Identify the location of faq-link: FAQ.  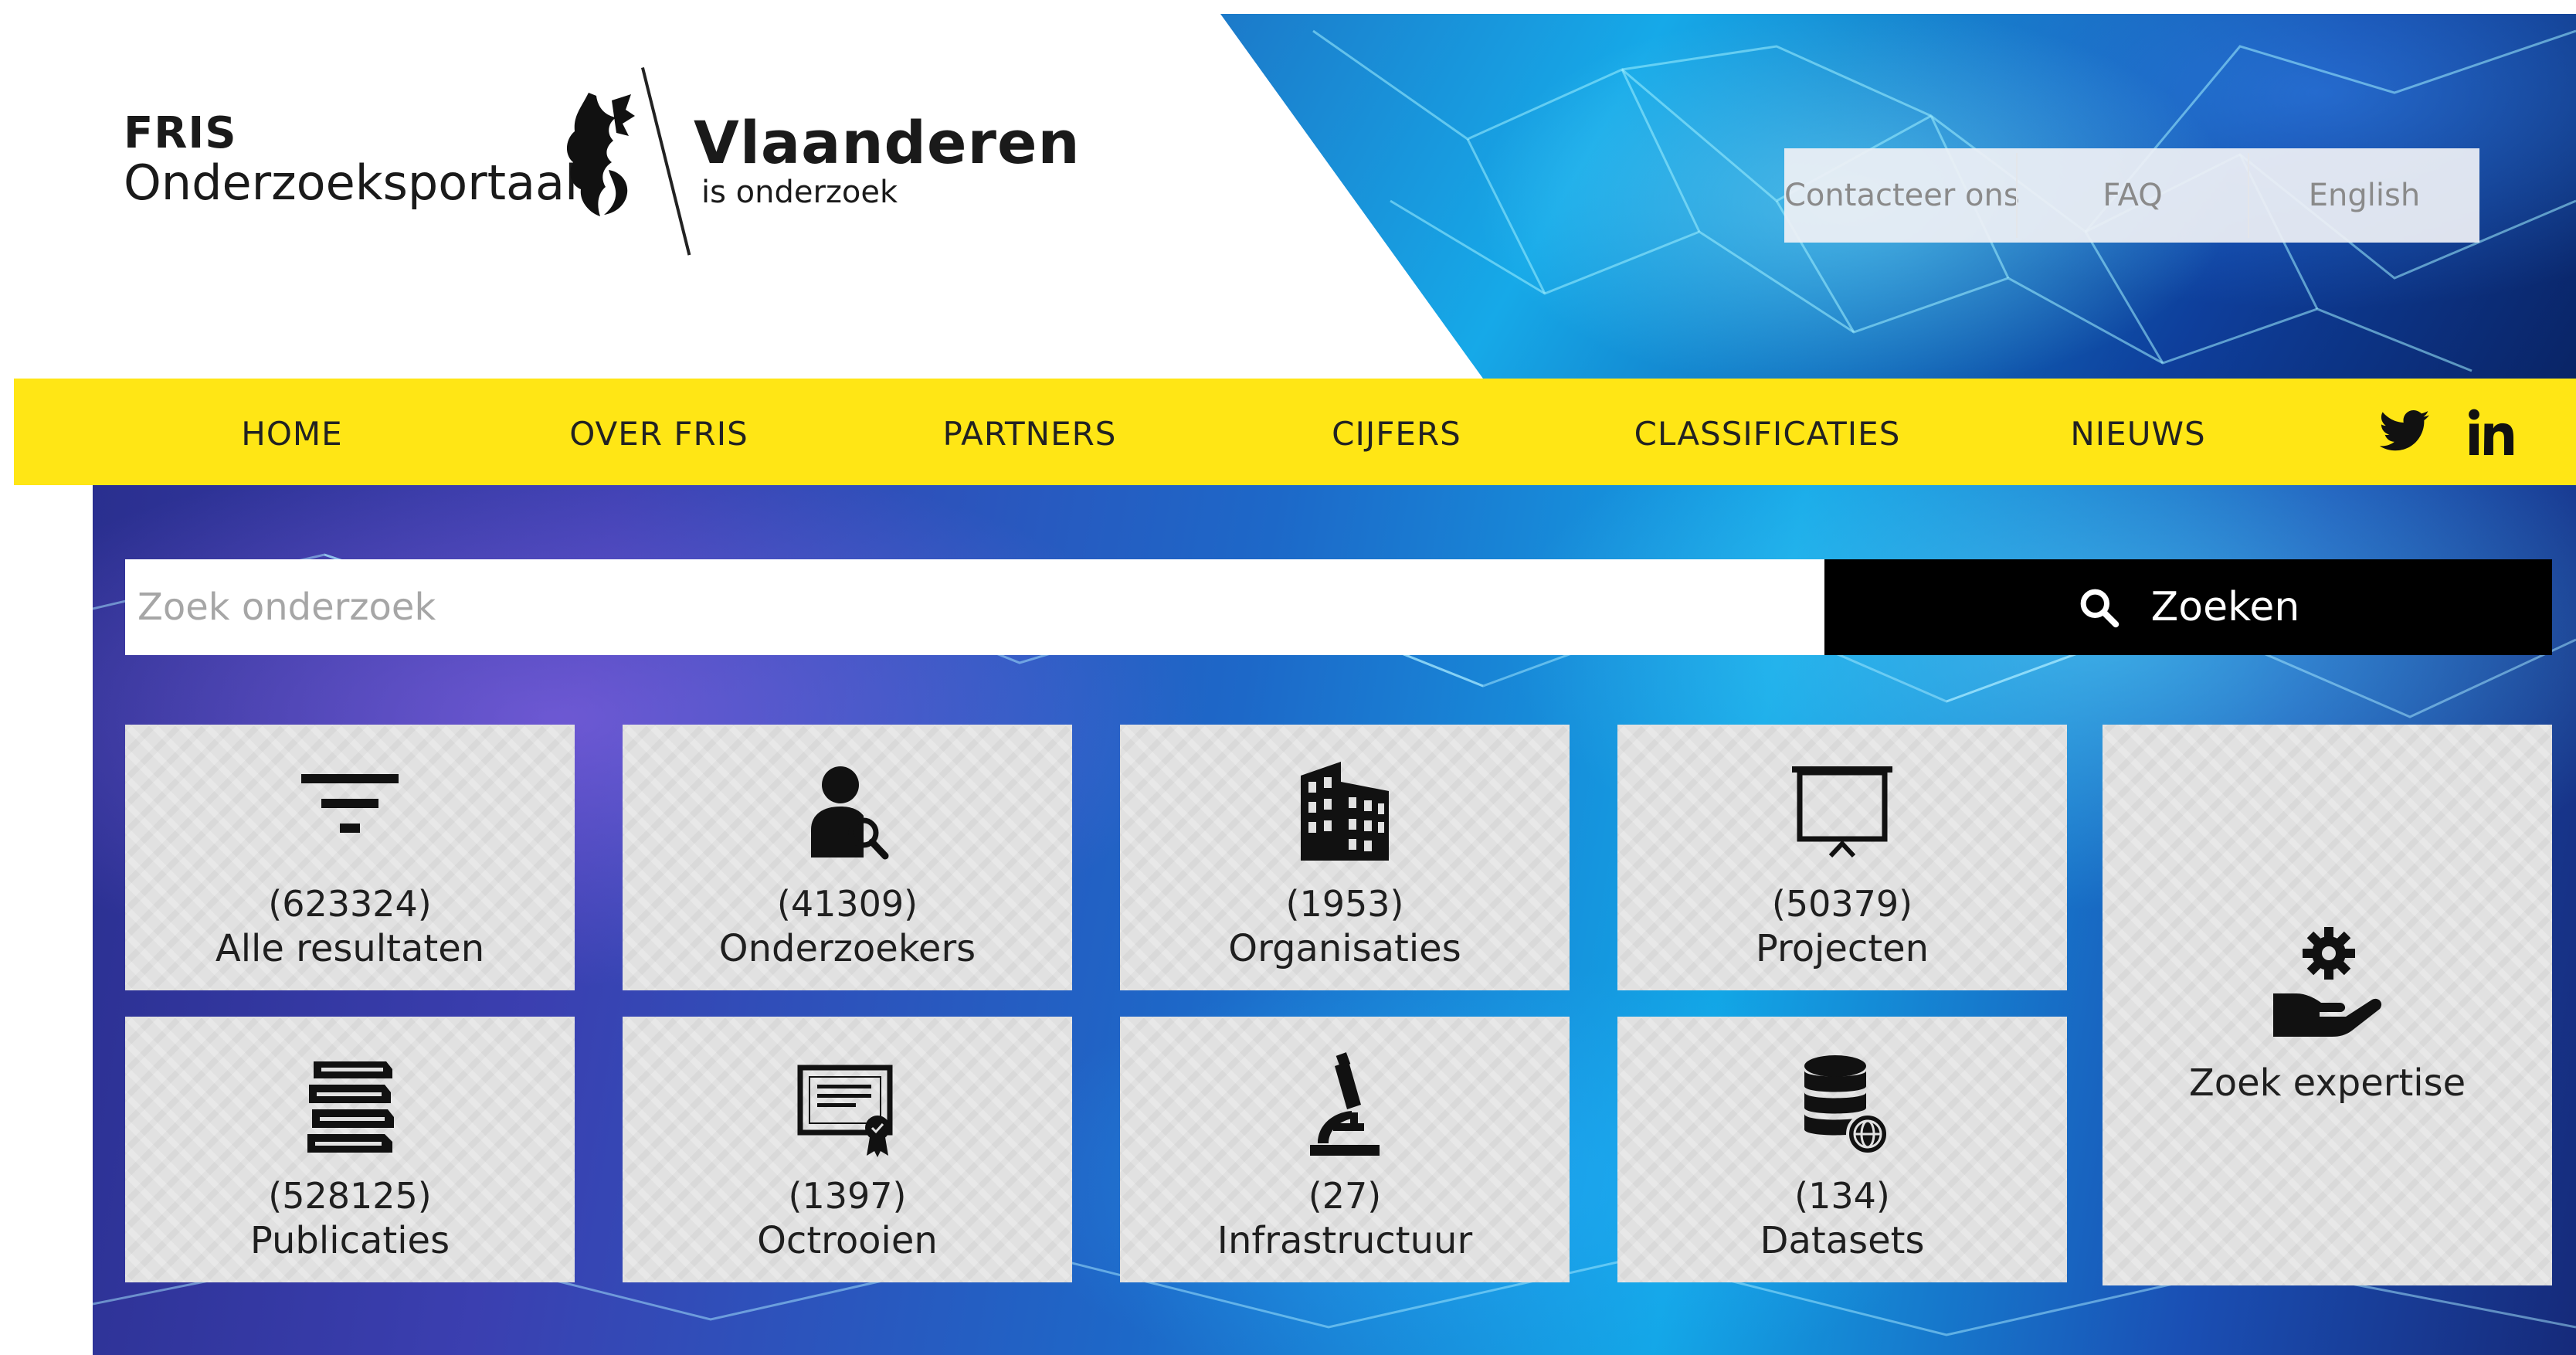
(2133, 195).